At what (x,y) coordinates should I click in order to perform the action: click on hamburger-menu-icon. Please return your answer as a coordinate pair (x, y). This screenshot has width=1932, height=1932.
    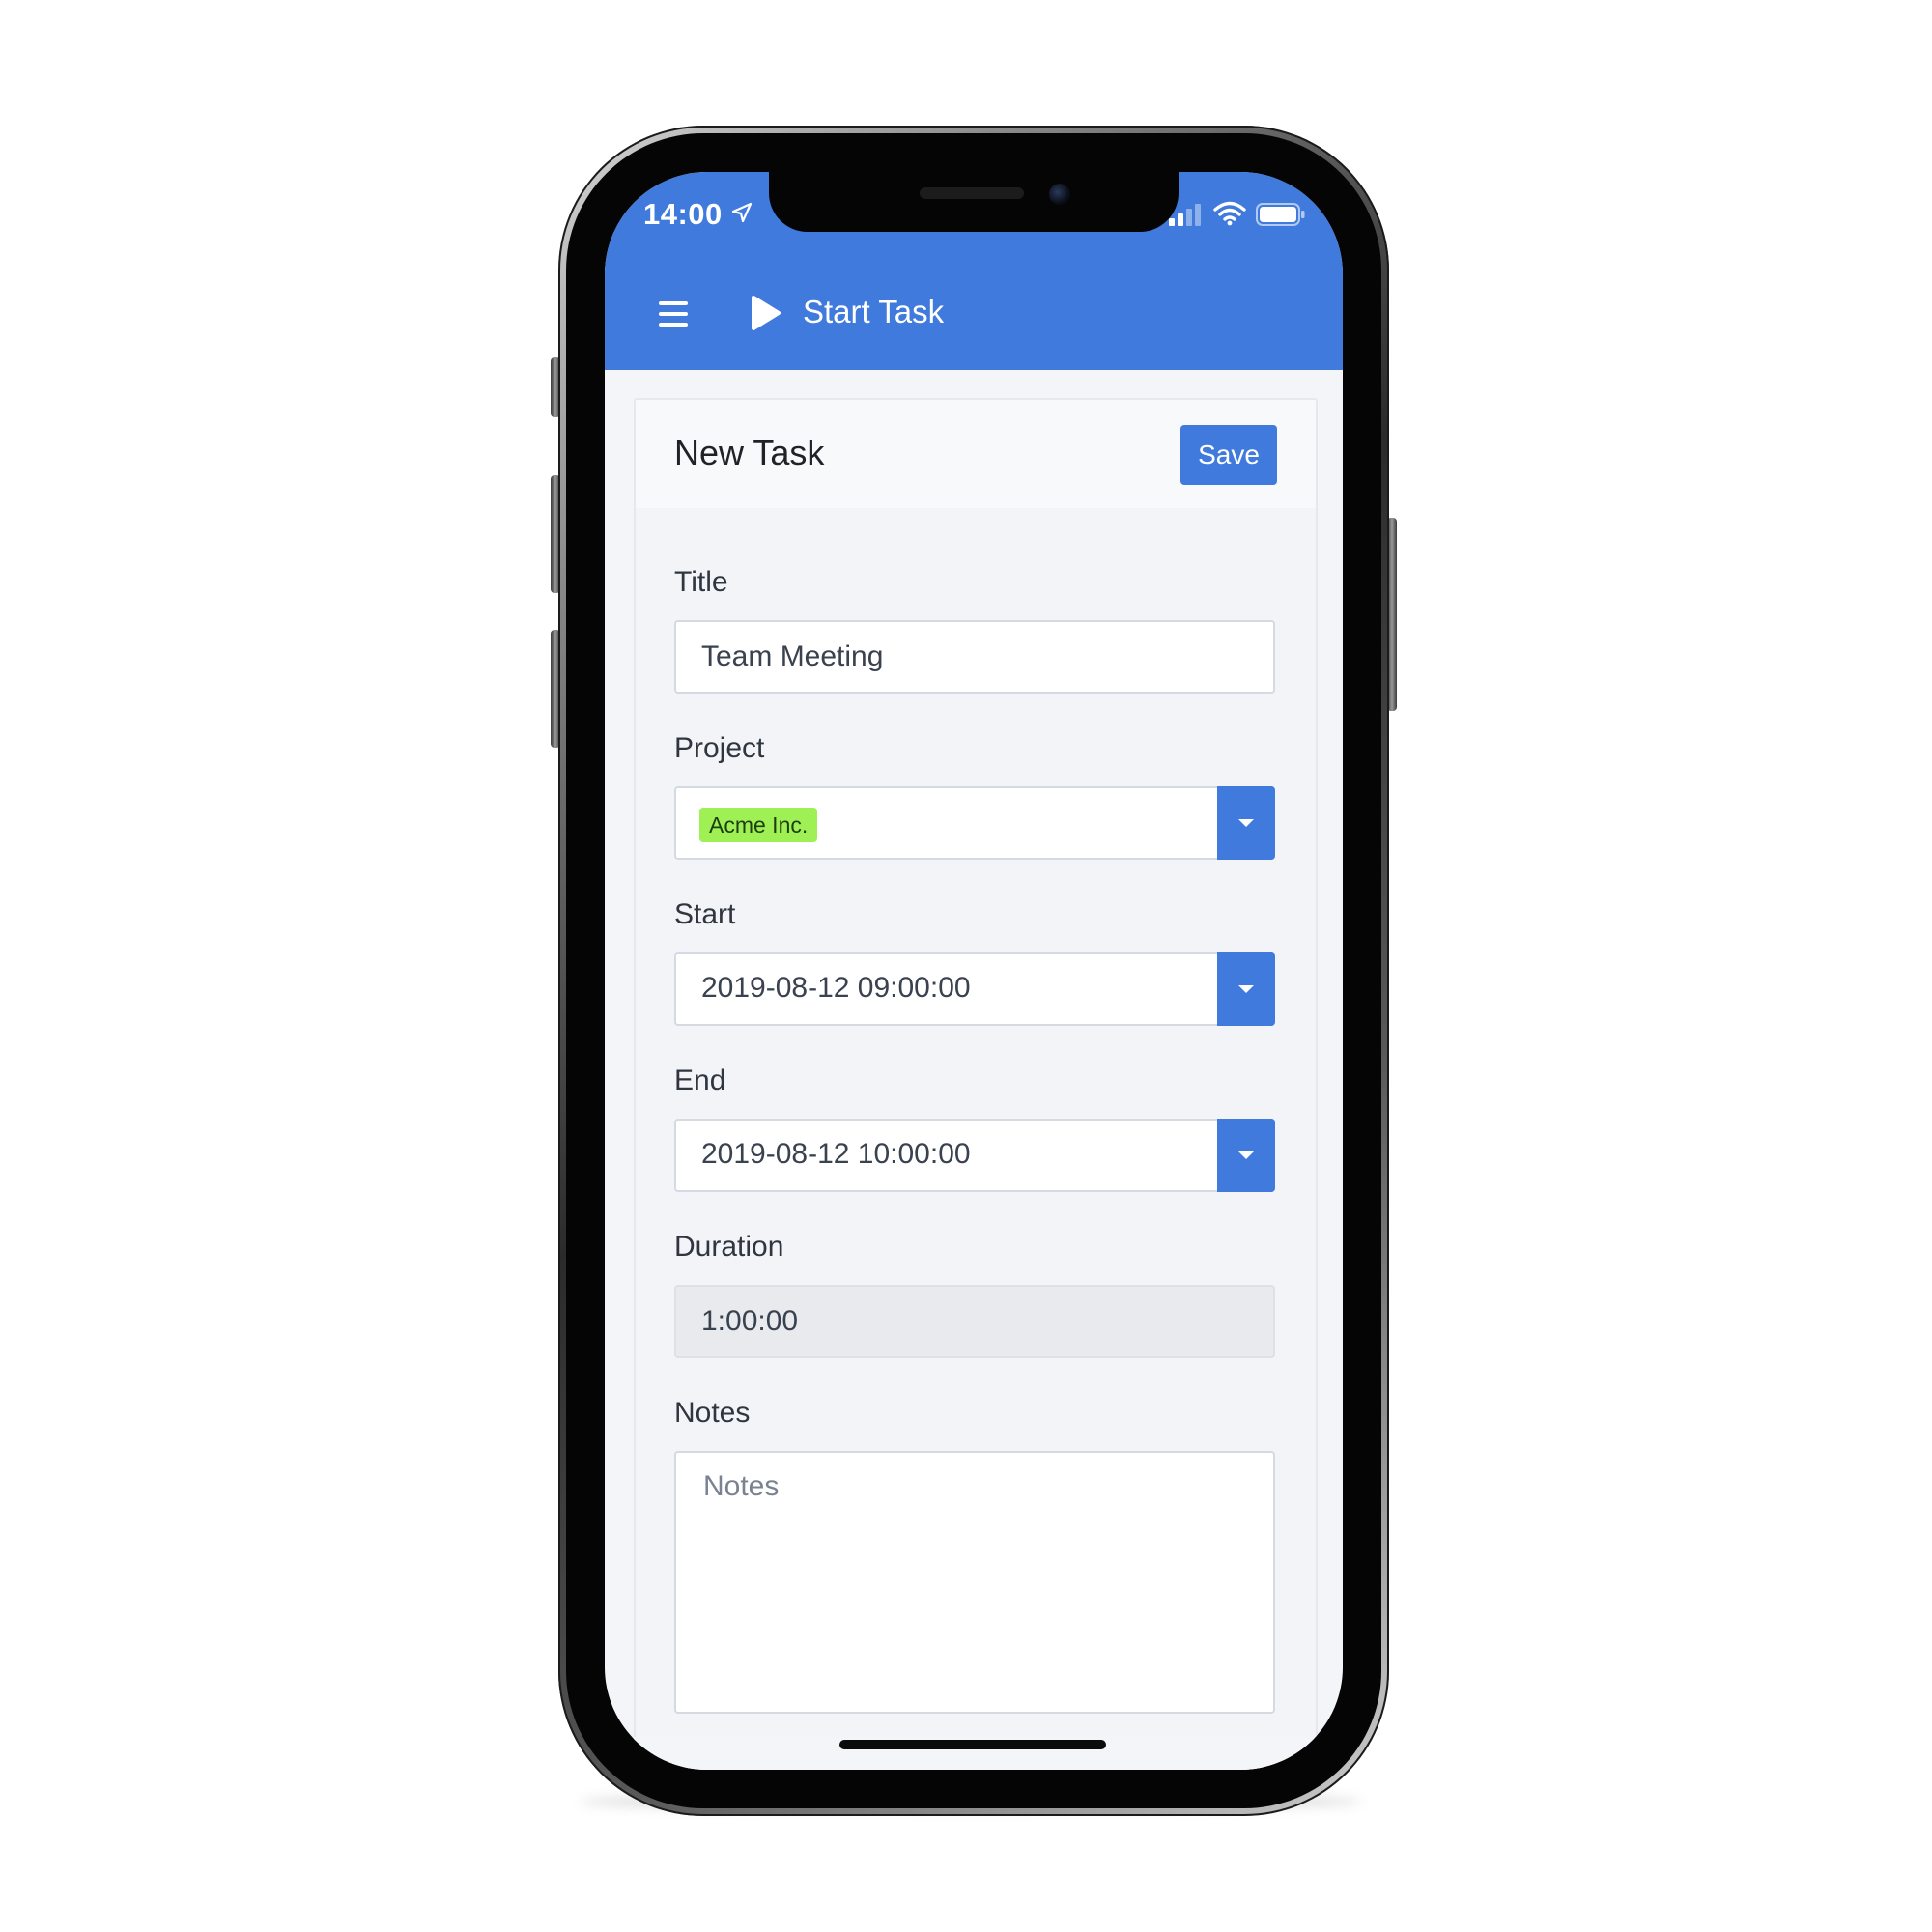
    Looking at the image, I should click on (674, 314).